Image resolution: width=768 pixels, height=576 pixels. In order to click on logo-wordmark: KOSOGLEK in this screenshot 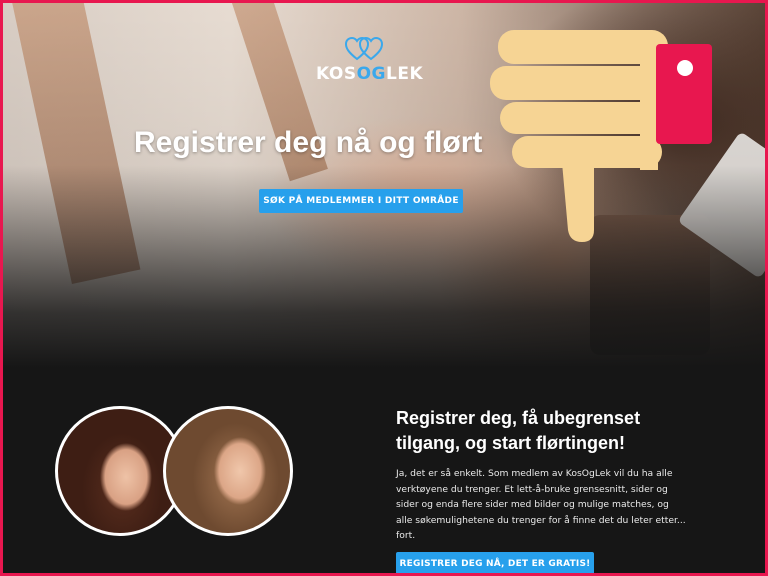, I will do `click(370, 74)`.